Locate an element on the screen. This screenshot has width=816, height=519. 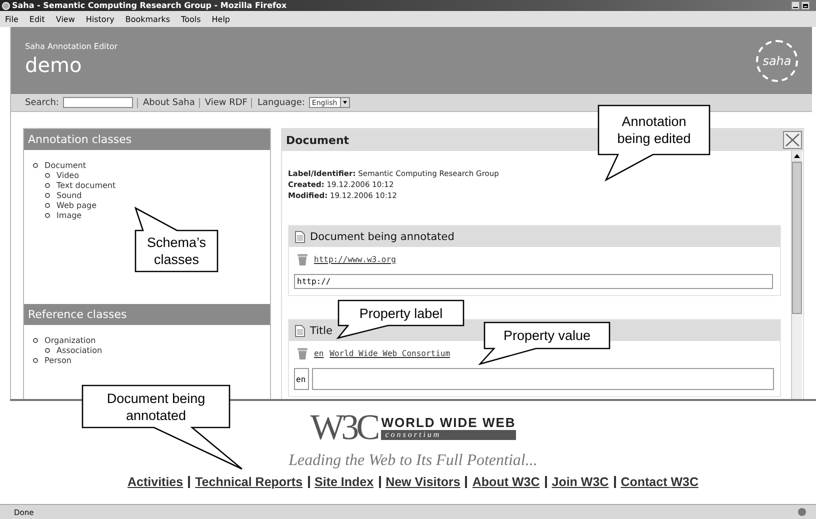
language-input-field: en is located at coordinates (301, 379).